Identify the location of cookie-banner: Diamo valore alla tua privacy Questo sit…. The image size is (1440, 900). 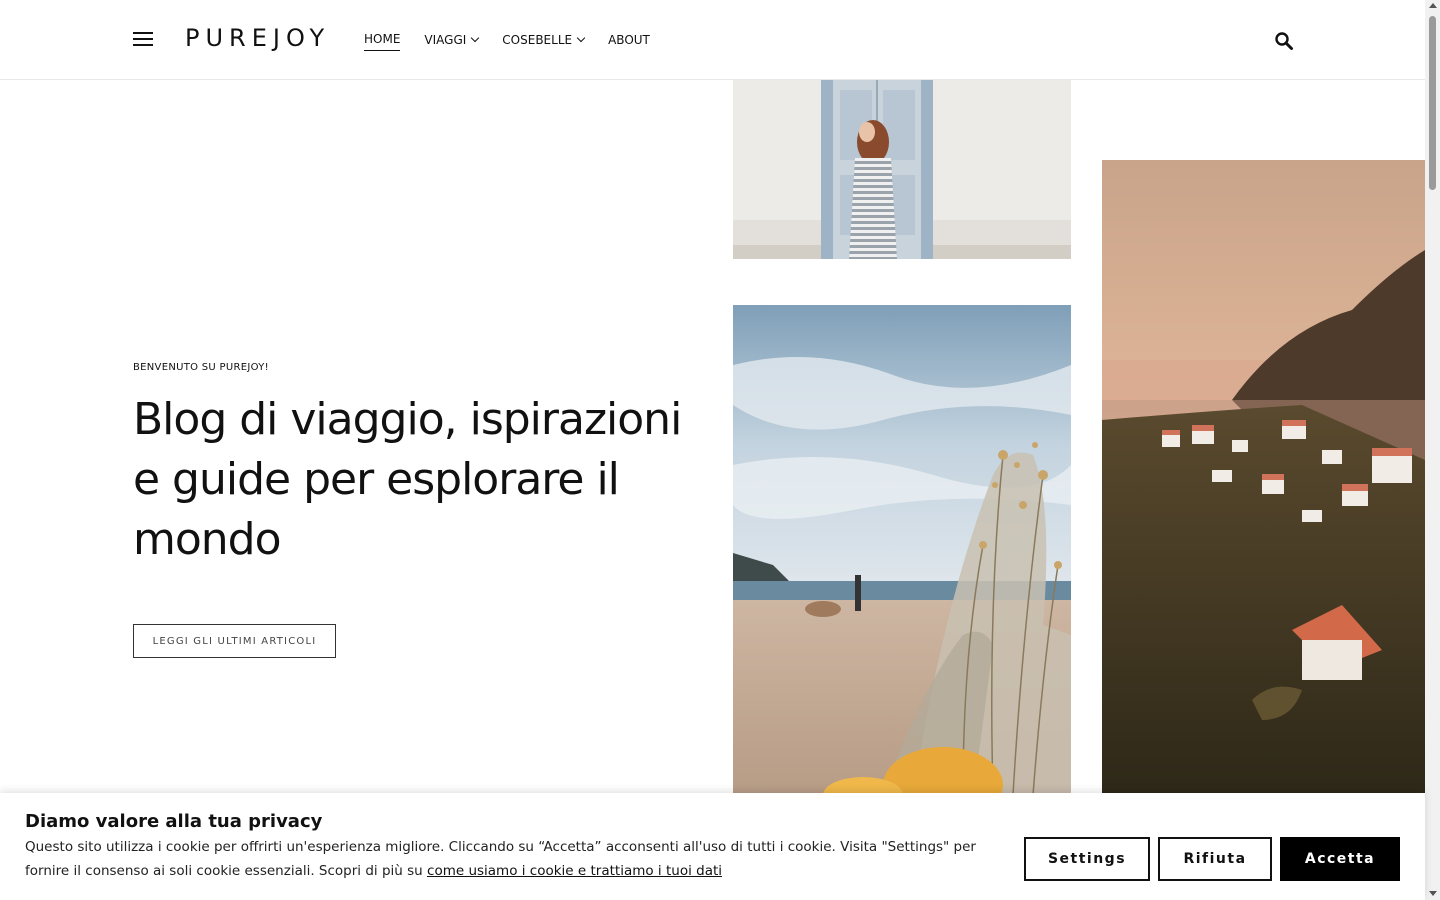
(712, 846).